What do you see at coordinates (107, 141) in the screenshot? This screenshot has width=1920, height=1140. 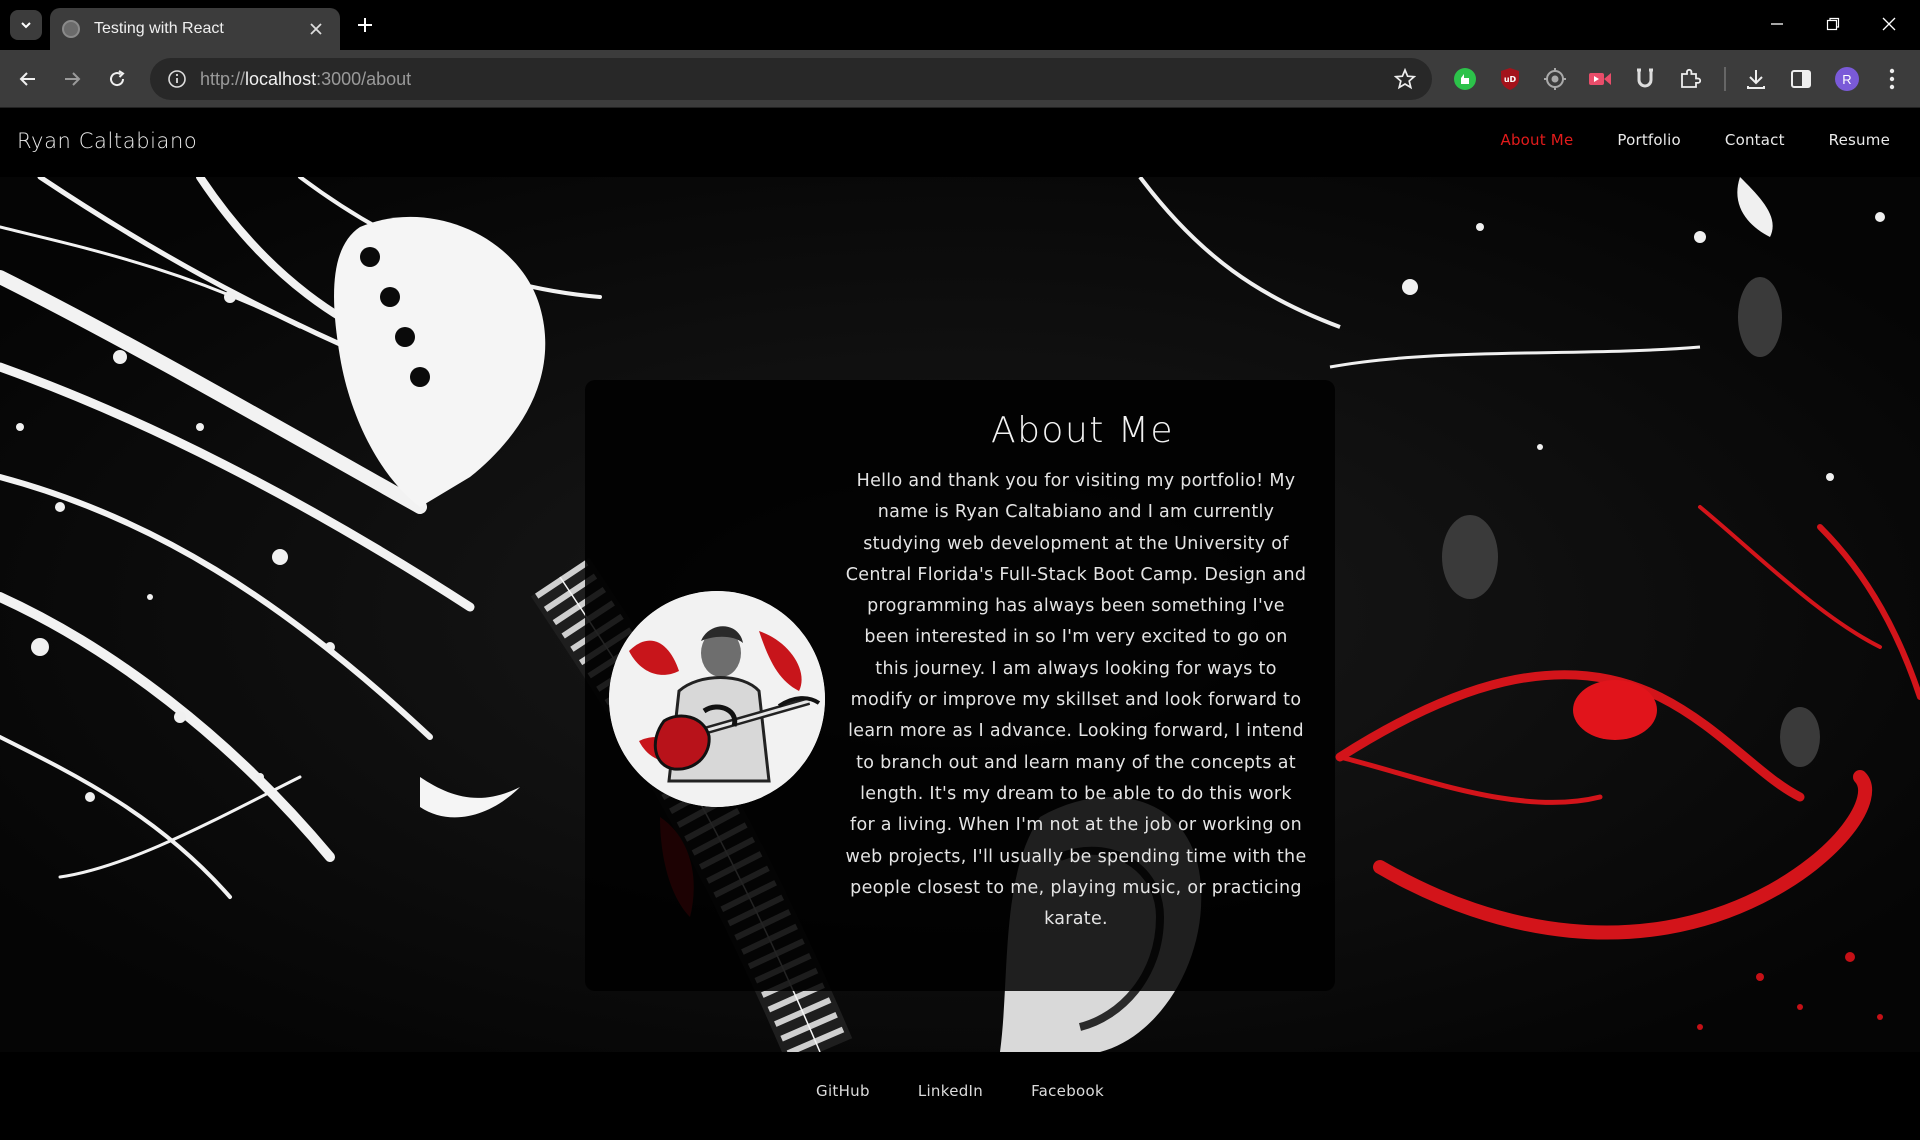 I see `site-brand: Ryan Caltabiano` at bounding box center [107, 141].